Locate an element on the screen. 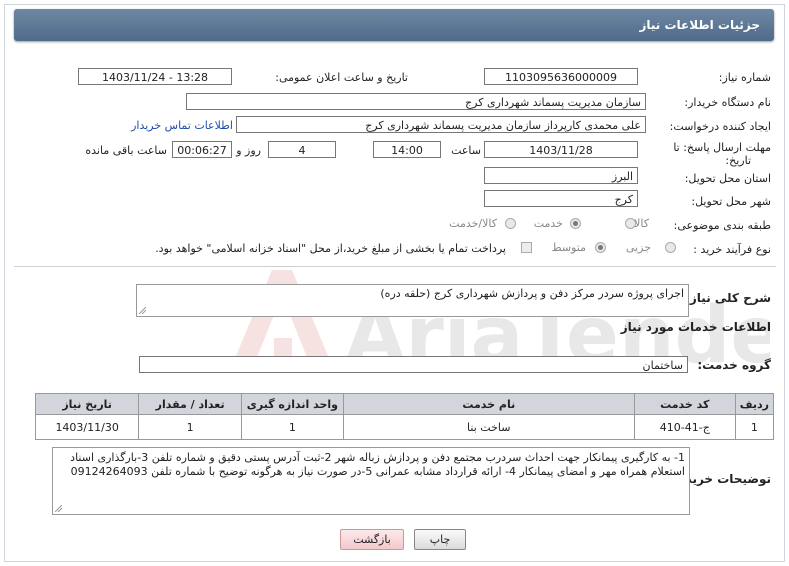 This screenshot has width=789, height=566. cell-need-date: 1403/11/30 is located at coordinates (87, 427).